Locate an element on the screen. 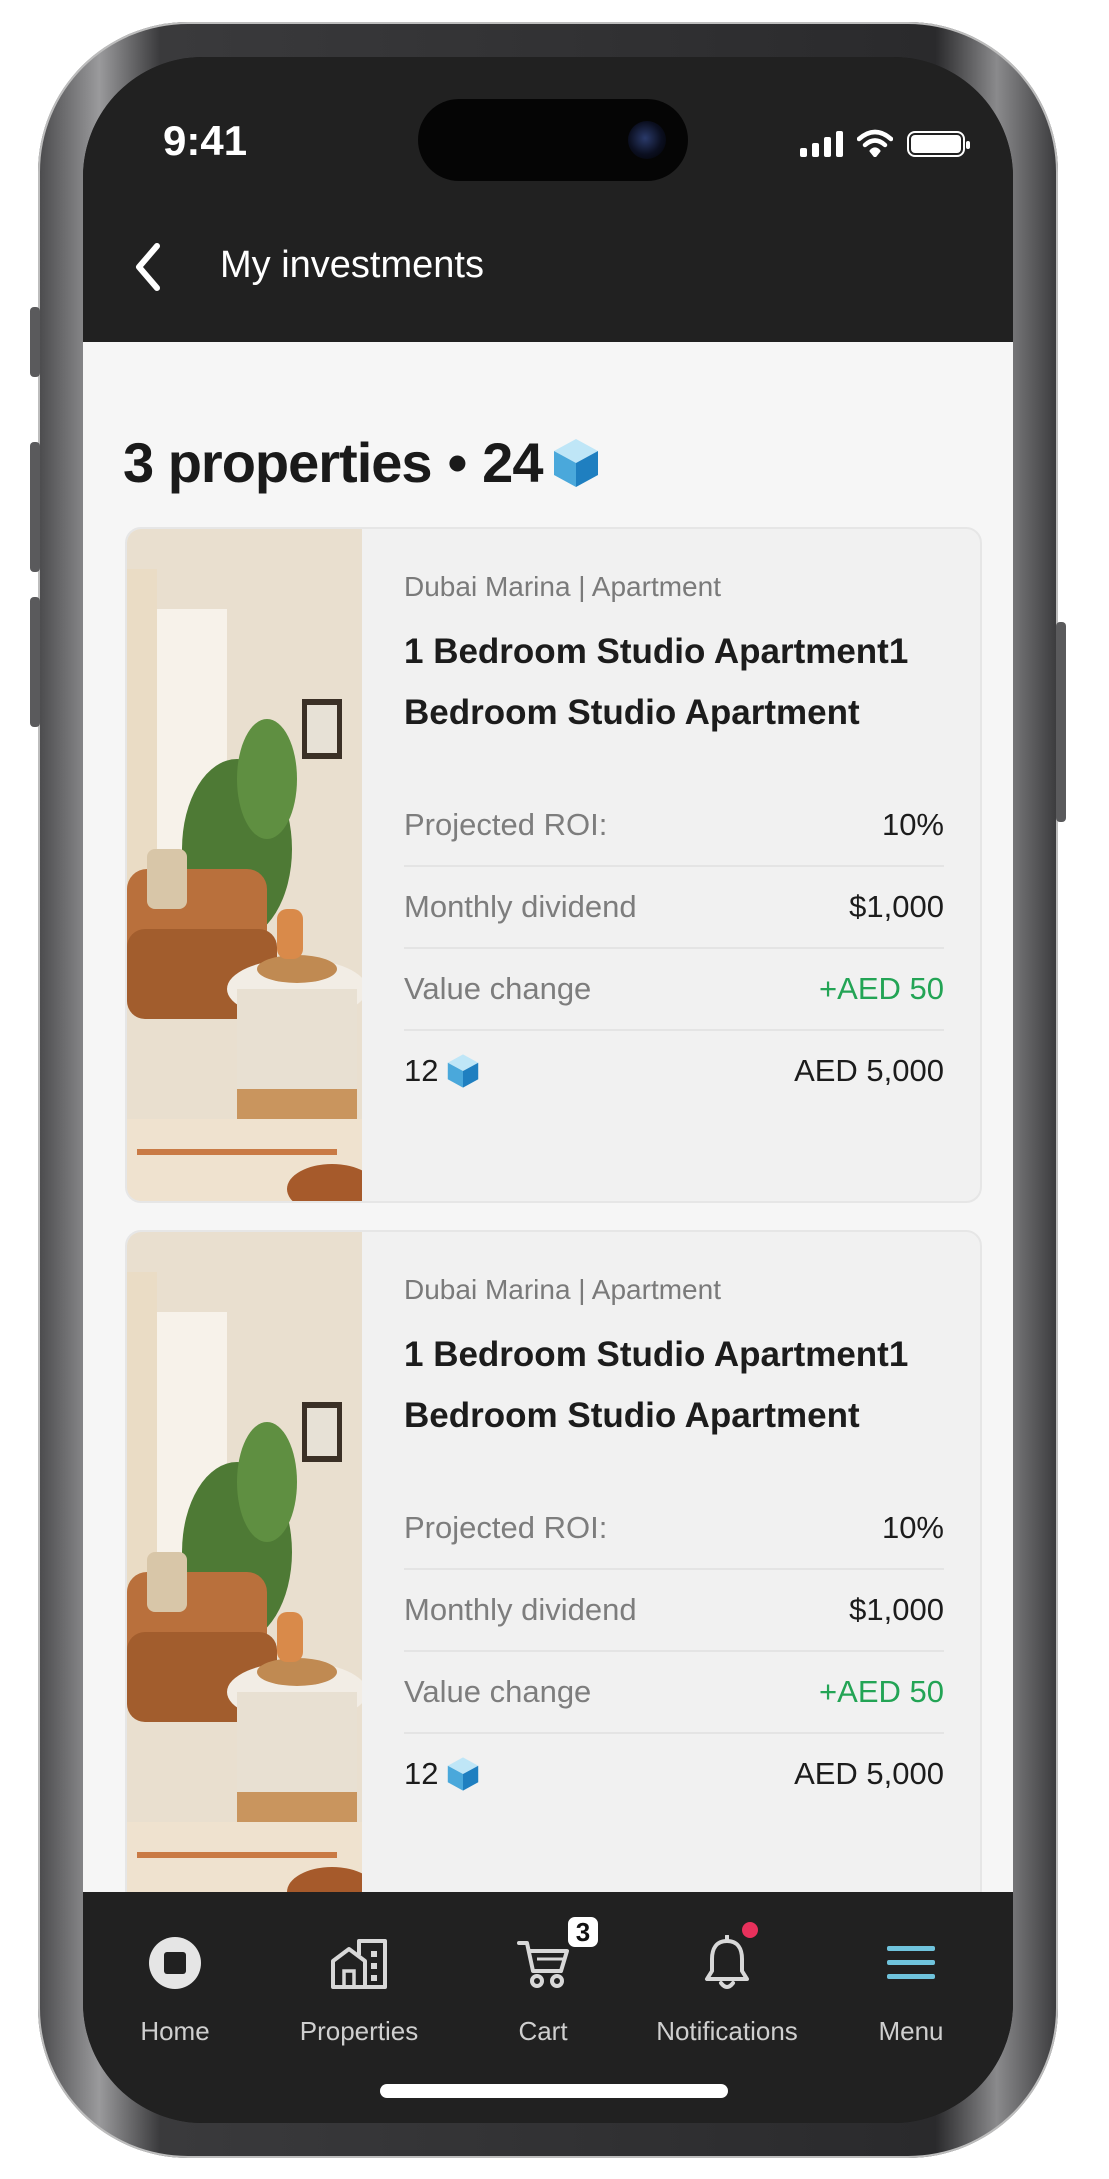 Image resolution: width=1109 pixels, height=2179 pixels. tab-label: Properties is located at coordinates (359, 2031).